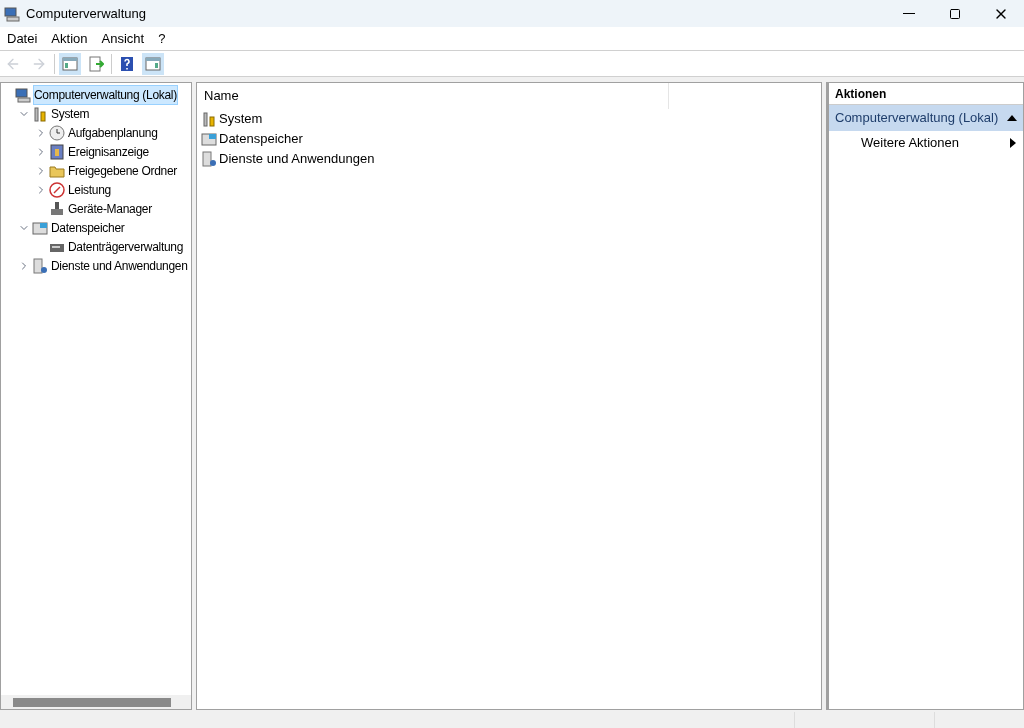 The height and width of the screenshot is (728, 1024). I want to click on maximize-icon, so click(955, 13).